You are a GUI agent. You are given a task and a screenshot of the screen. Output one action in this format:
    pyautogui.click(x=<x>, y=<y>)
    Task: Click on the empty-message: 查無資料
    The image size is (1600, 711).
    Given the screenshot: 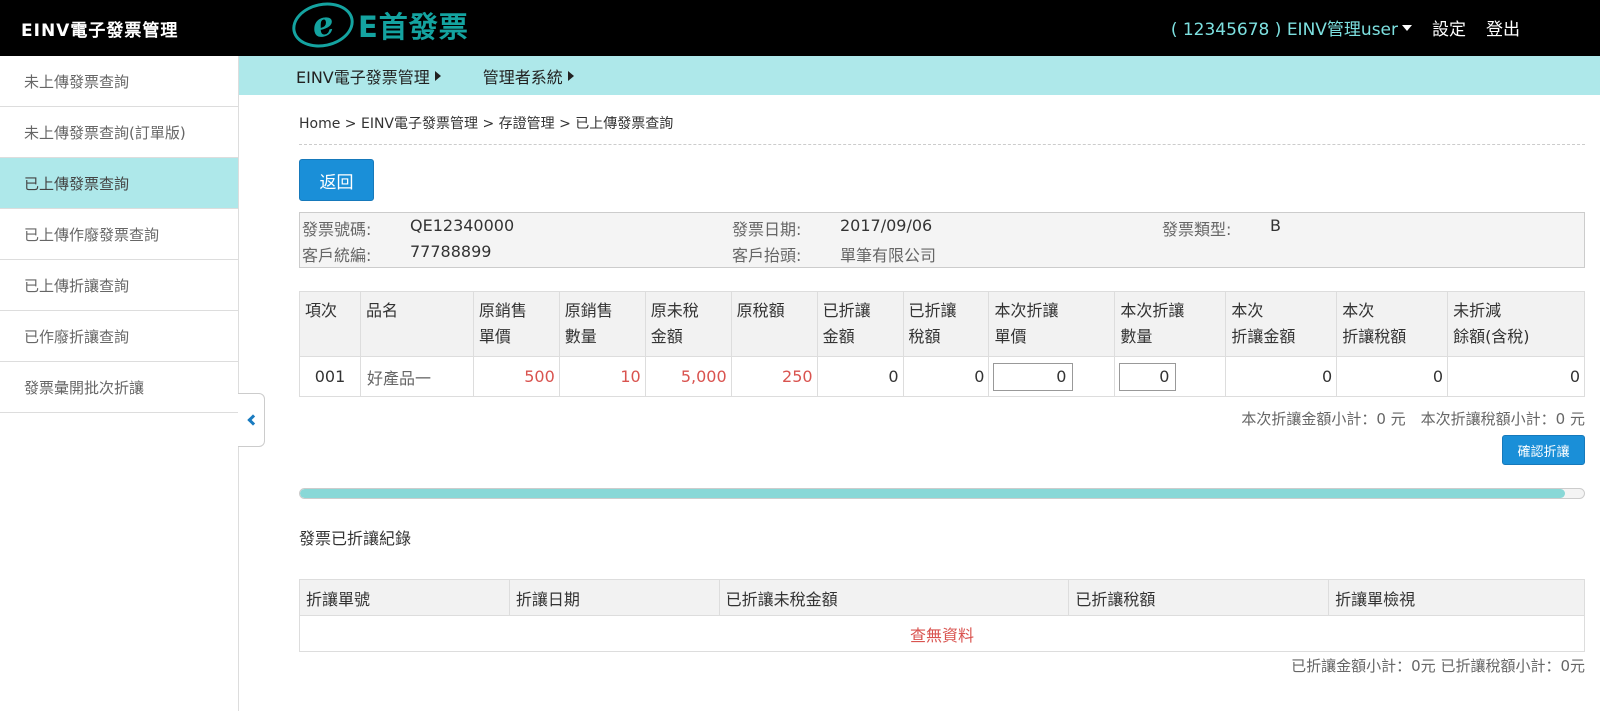 What is the action you would take?
    pyautogui.click(x=942, y=633)
    